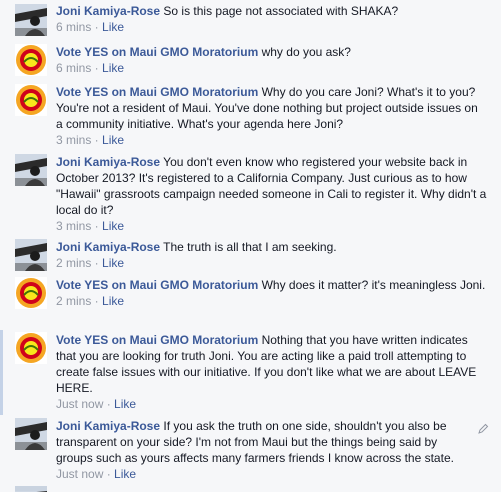 The height and width of the screenshot is (492, 501). I want to click on comment-text: The truth is all that I am seeking., so click(250, 247).